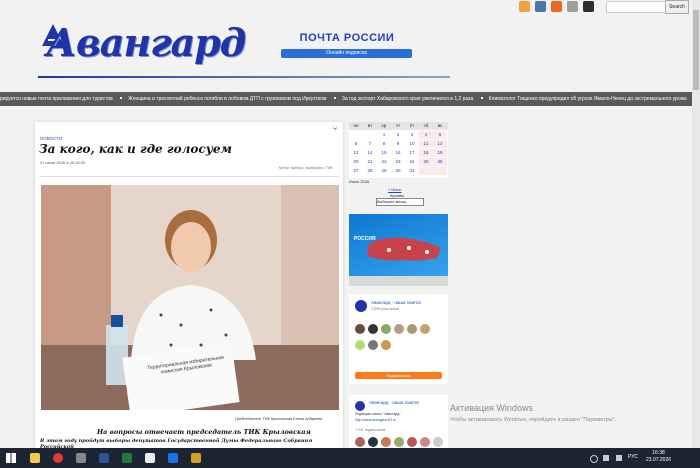 This screenshot has width=700, height=468. What do you see at coordinates (619, 458) in the screenshot?
I see `volume-icon` at bounding box center [619, 458].